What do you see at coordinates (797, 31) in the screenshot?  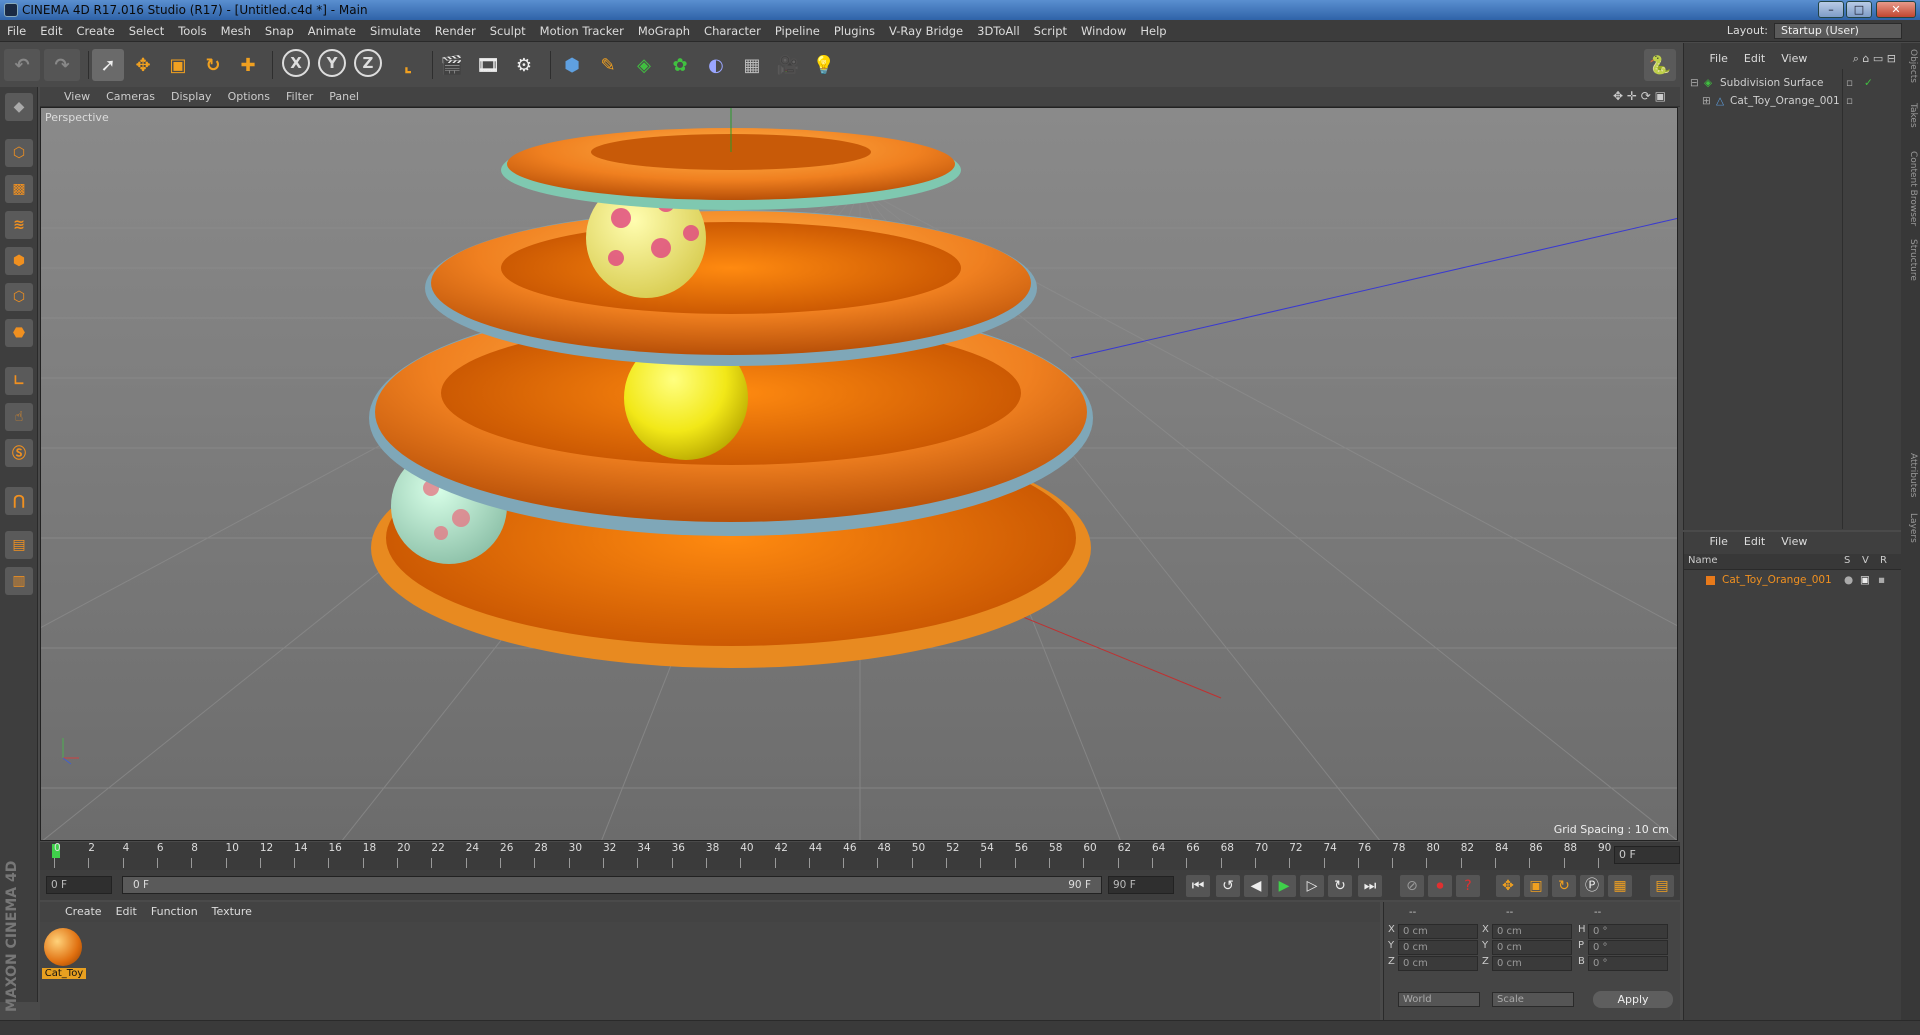 I see `menu-item-pipeline: Pipeline` at bounding box center [797, 31].